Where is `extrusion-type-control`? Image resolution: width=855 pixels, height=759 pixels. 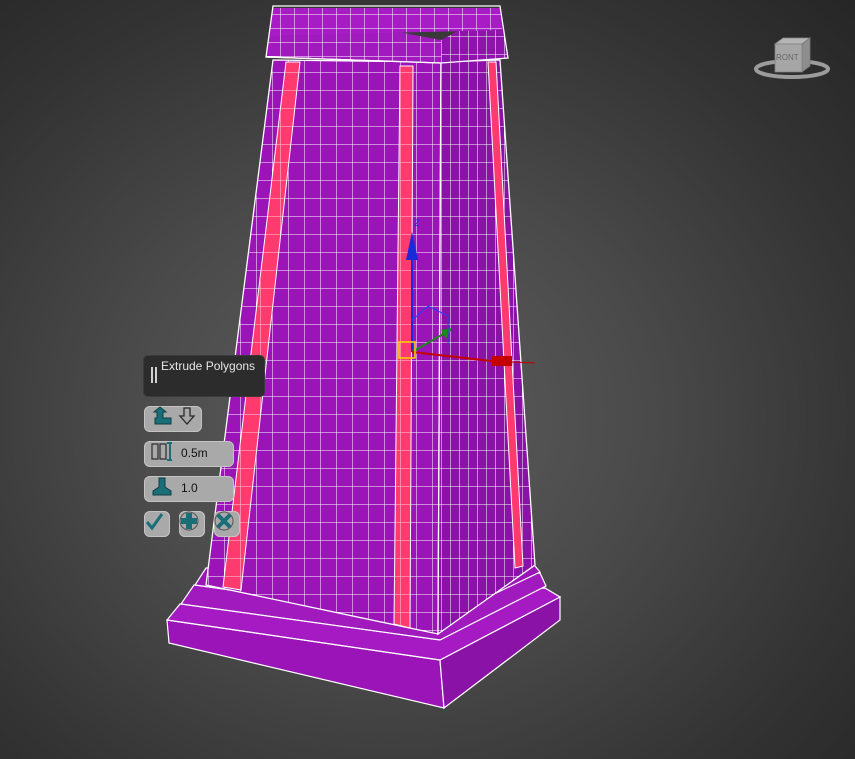 extrusion-type-control is located at coordinates (173, 419).